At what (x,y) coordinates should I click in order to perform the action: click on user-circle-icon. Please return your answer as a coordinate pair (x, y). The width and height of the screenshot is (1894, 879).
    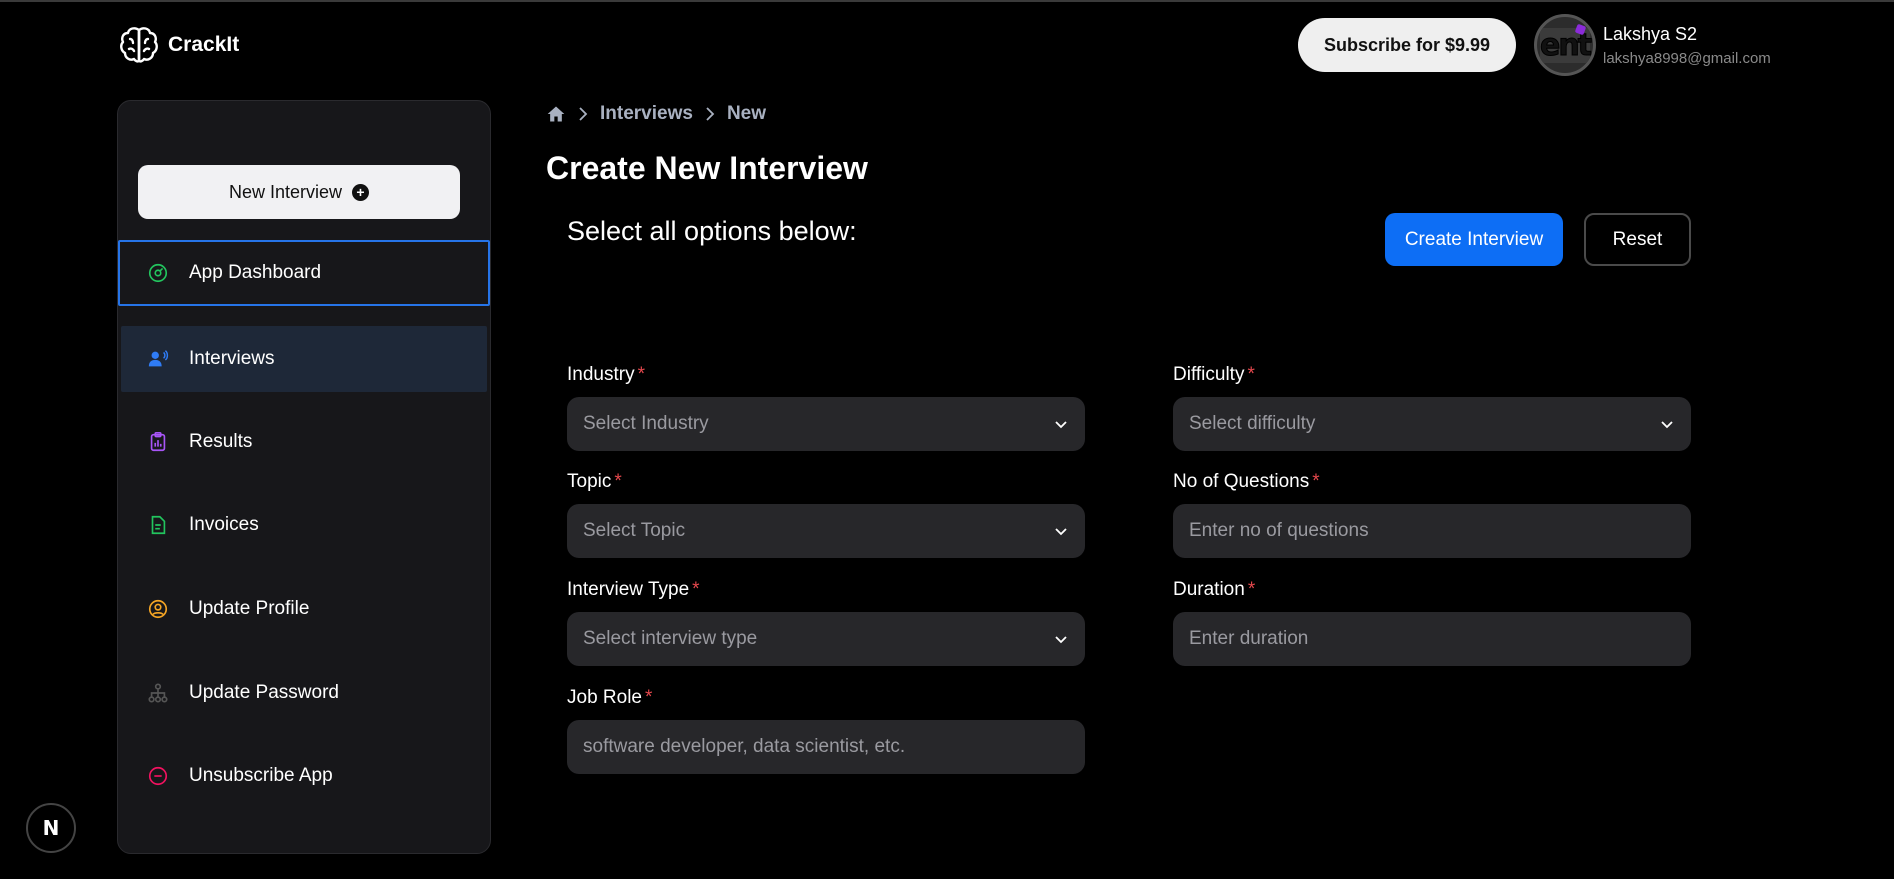
    Looking at the image, I should click on (158, 609).